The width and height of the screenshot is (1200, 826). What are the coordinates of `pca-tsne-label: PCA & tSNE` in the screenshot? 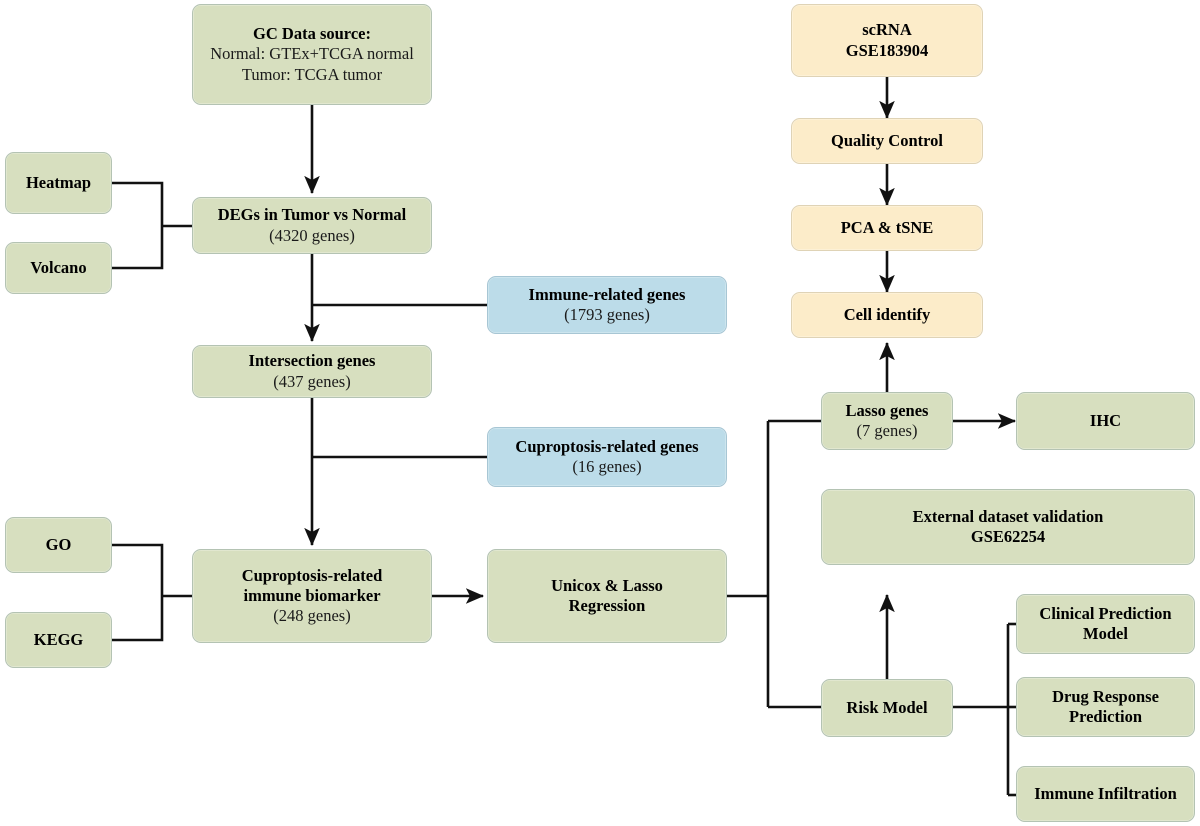 It's located at (887, 227).